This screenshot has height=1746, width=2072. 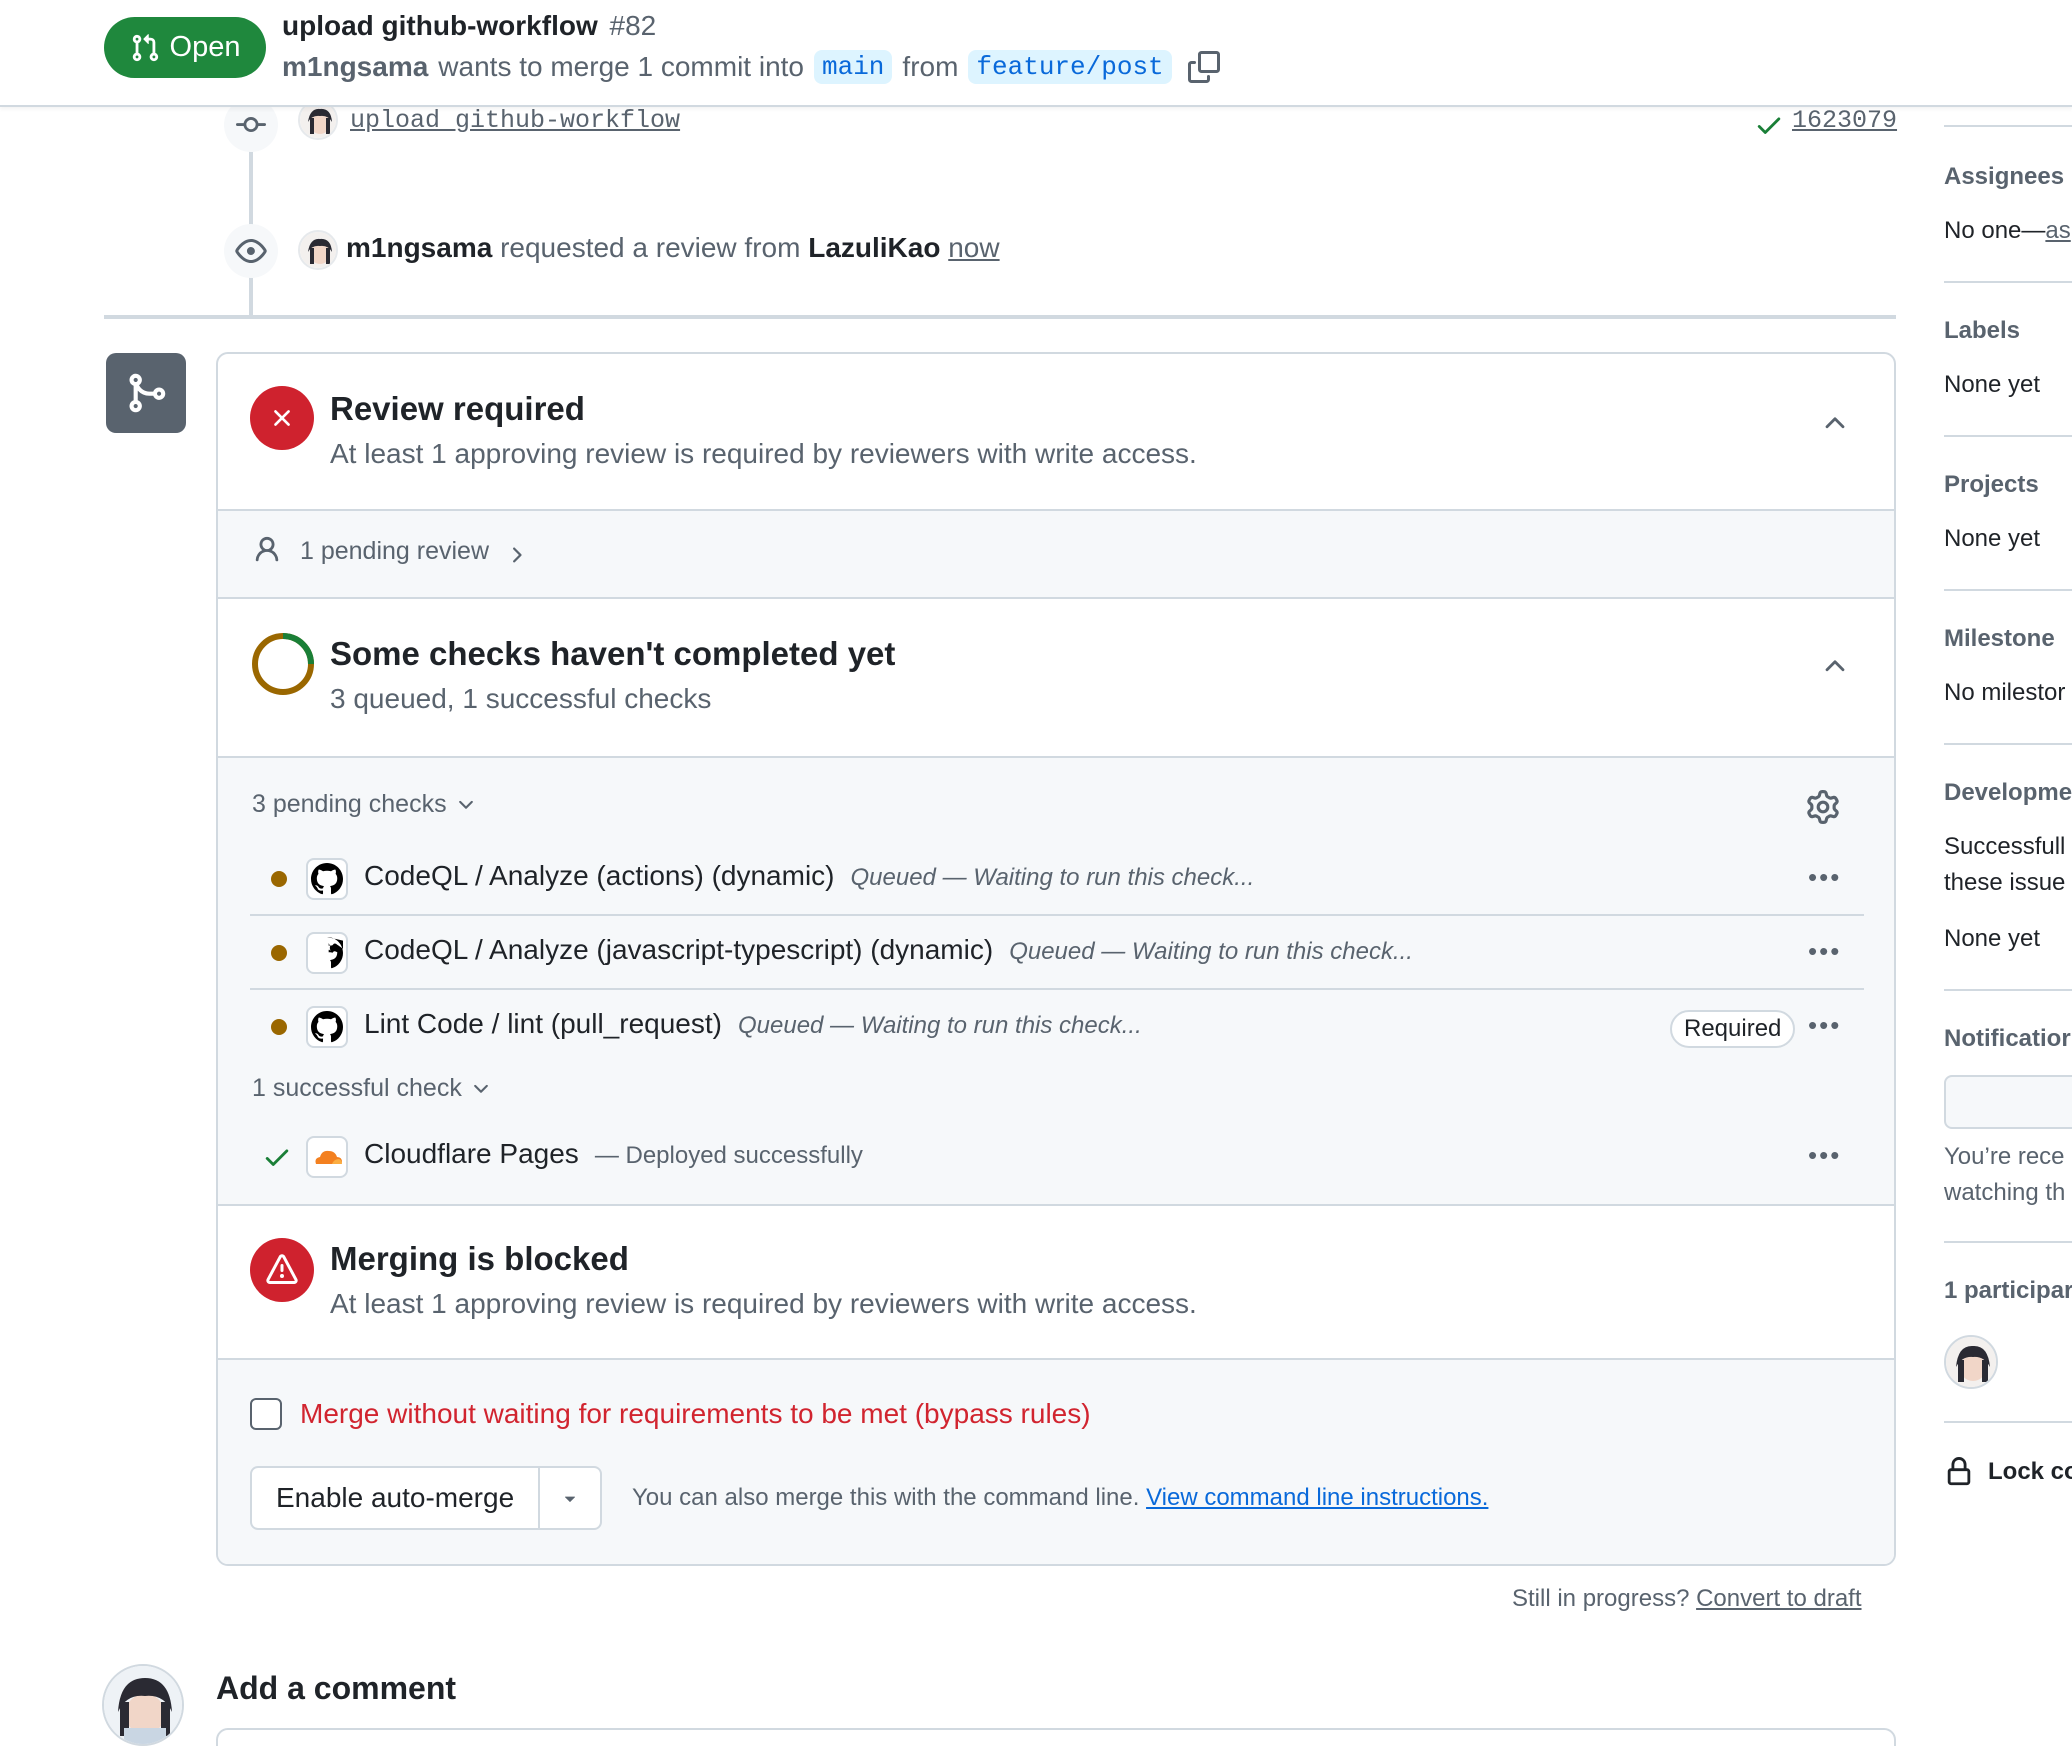 What do you see at coordinates (327, 1027) in the screenshot?
I see `github-logo-icon` at bounding box center [327, 1027].